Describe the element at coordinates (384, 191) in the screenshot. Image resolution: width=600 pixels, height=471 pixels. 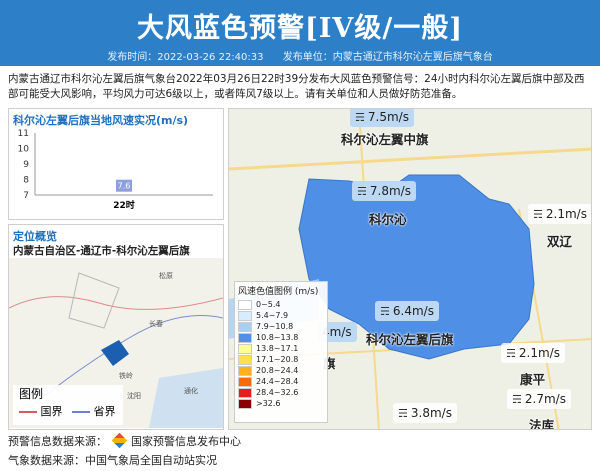
I see `station-marker: ☴ 7.8m/s` at that location.